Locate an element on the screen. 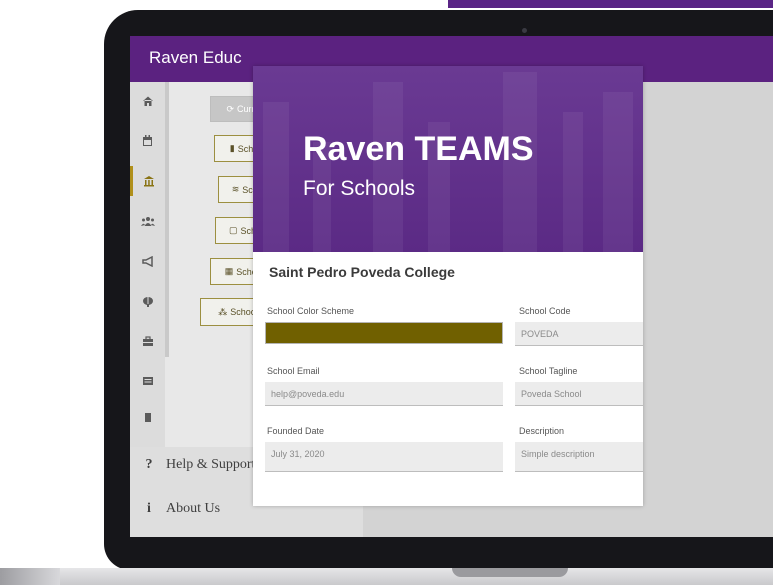 The image size is (773, 585). color-scheme-label: School Color Scheme is located at coordinates (311, 311).